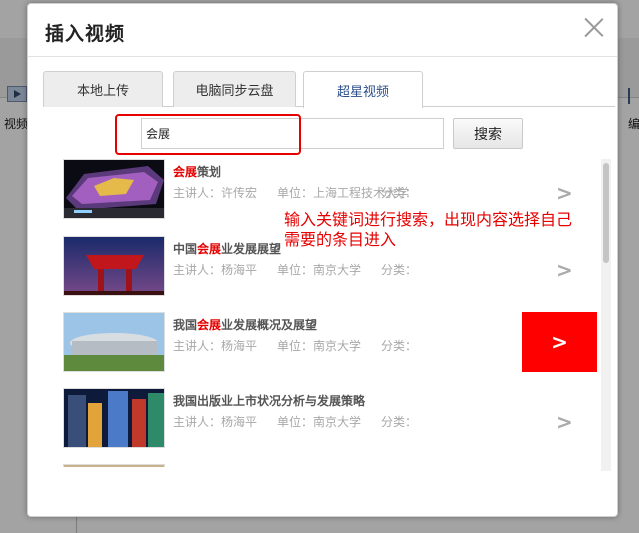 The width and height of the screenshot is (639, 533). Describe the element at coordinates (428, 229) in the screenshot. I see `annotation-note: 输入关键词进行搜索，出现内容选择自己需要的条目进入` at that location.